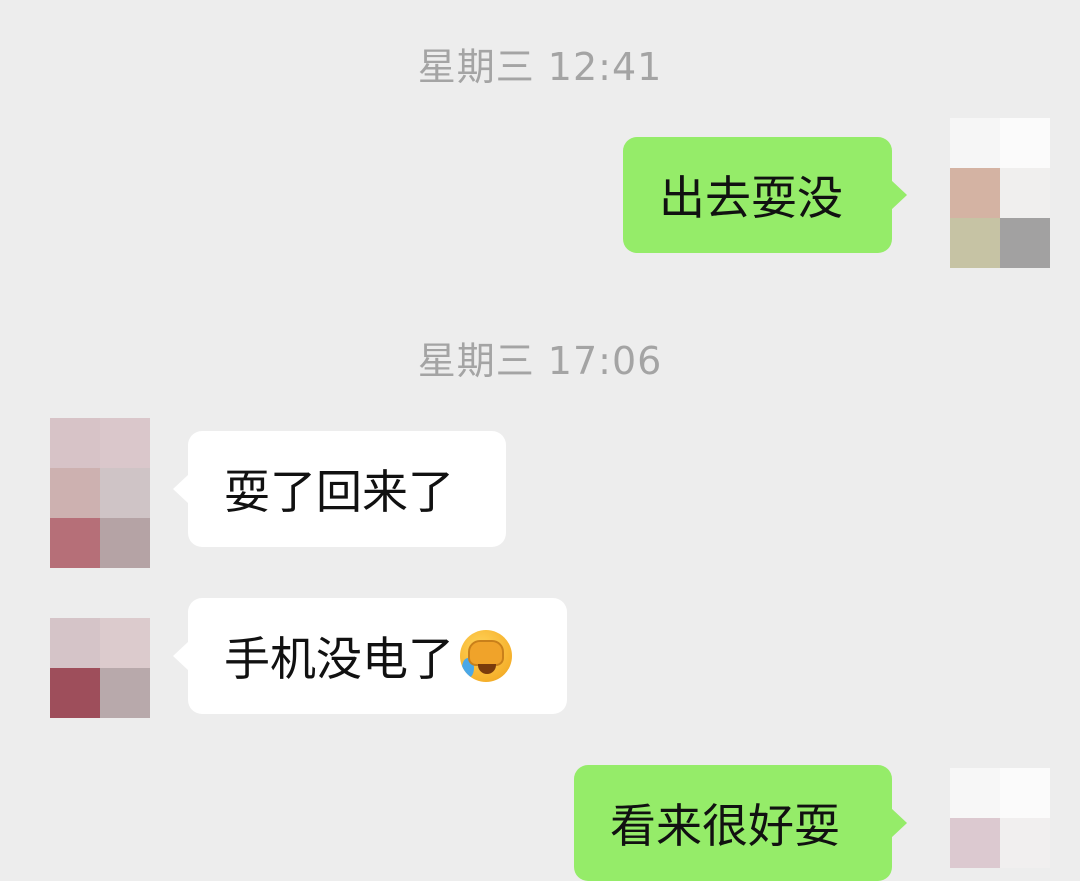 This screenshot has height=881, width=1080. I want to click on message-bubble-sent: 出去耍没, so click(765, 195).